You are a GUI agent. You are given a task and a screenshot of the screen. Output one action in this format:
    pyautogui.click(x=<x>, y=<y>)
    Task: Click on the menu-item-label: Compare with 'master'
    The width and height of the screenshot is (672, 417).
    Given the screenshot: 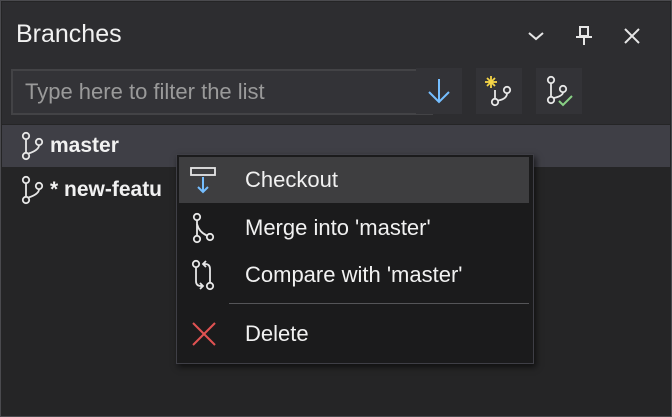 What is the action you would take?
    pyautogui.click(x=354, y=274)
    